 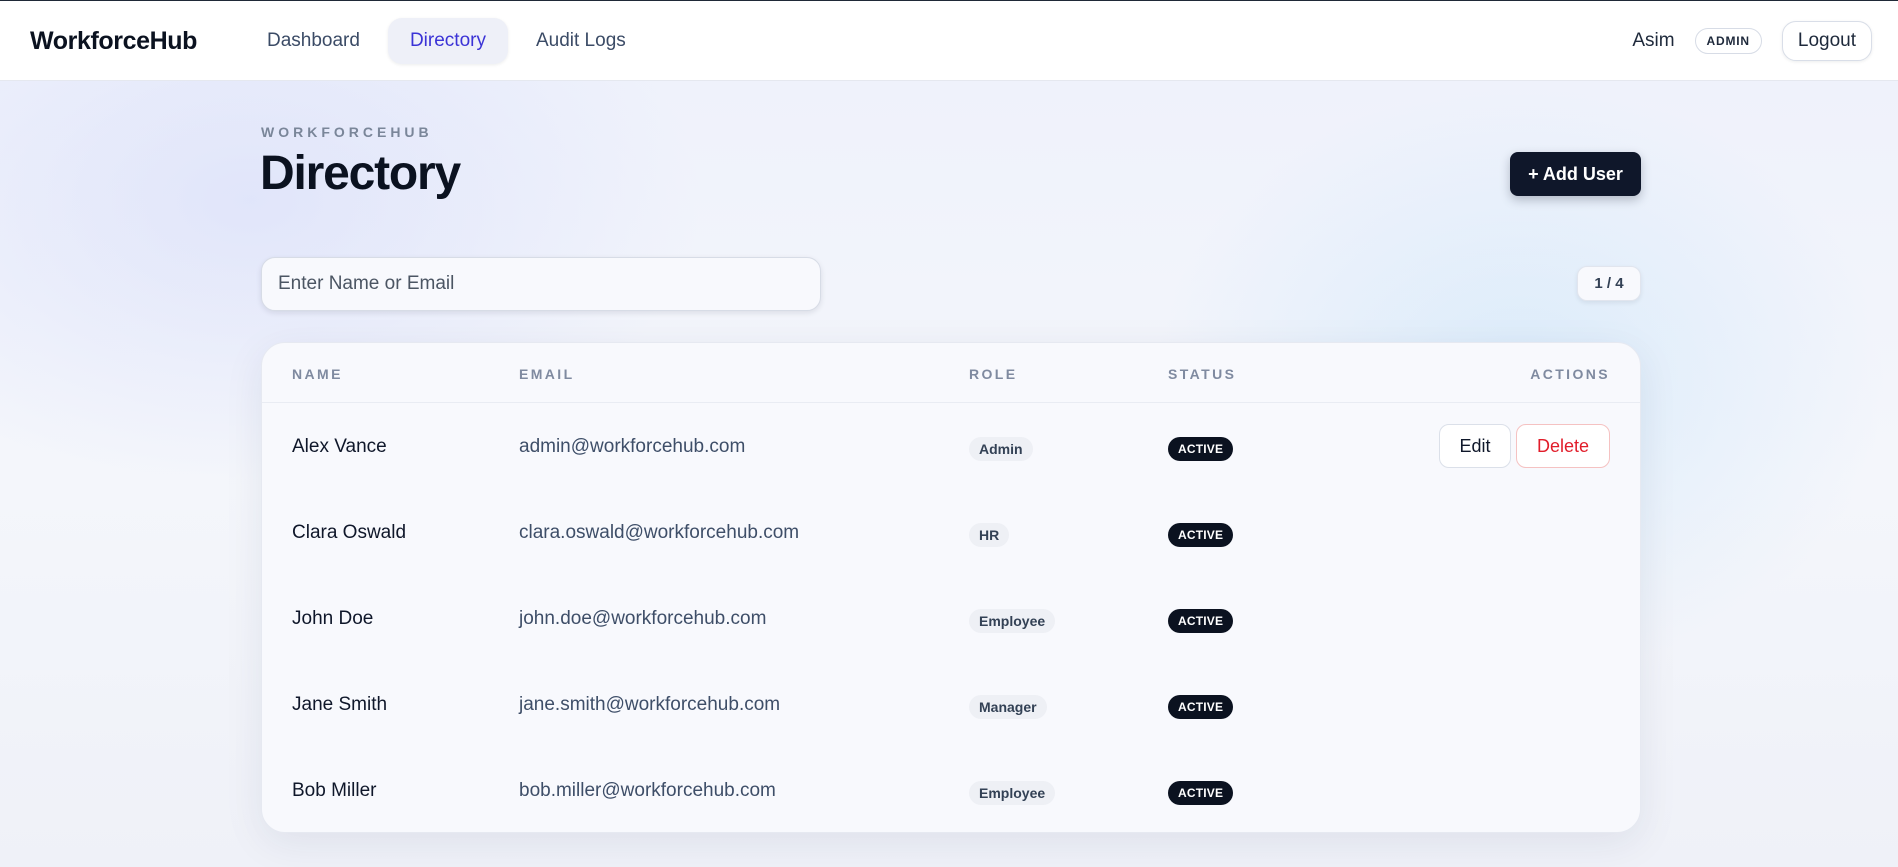 What do you see at coordinates (333, 618) in the screenshot?
I see `user-name-cell: John Doe` at bounding box center [333, 618].